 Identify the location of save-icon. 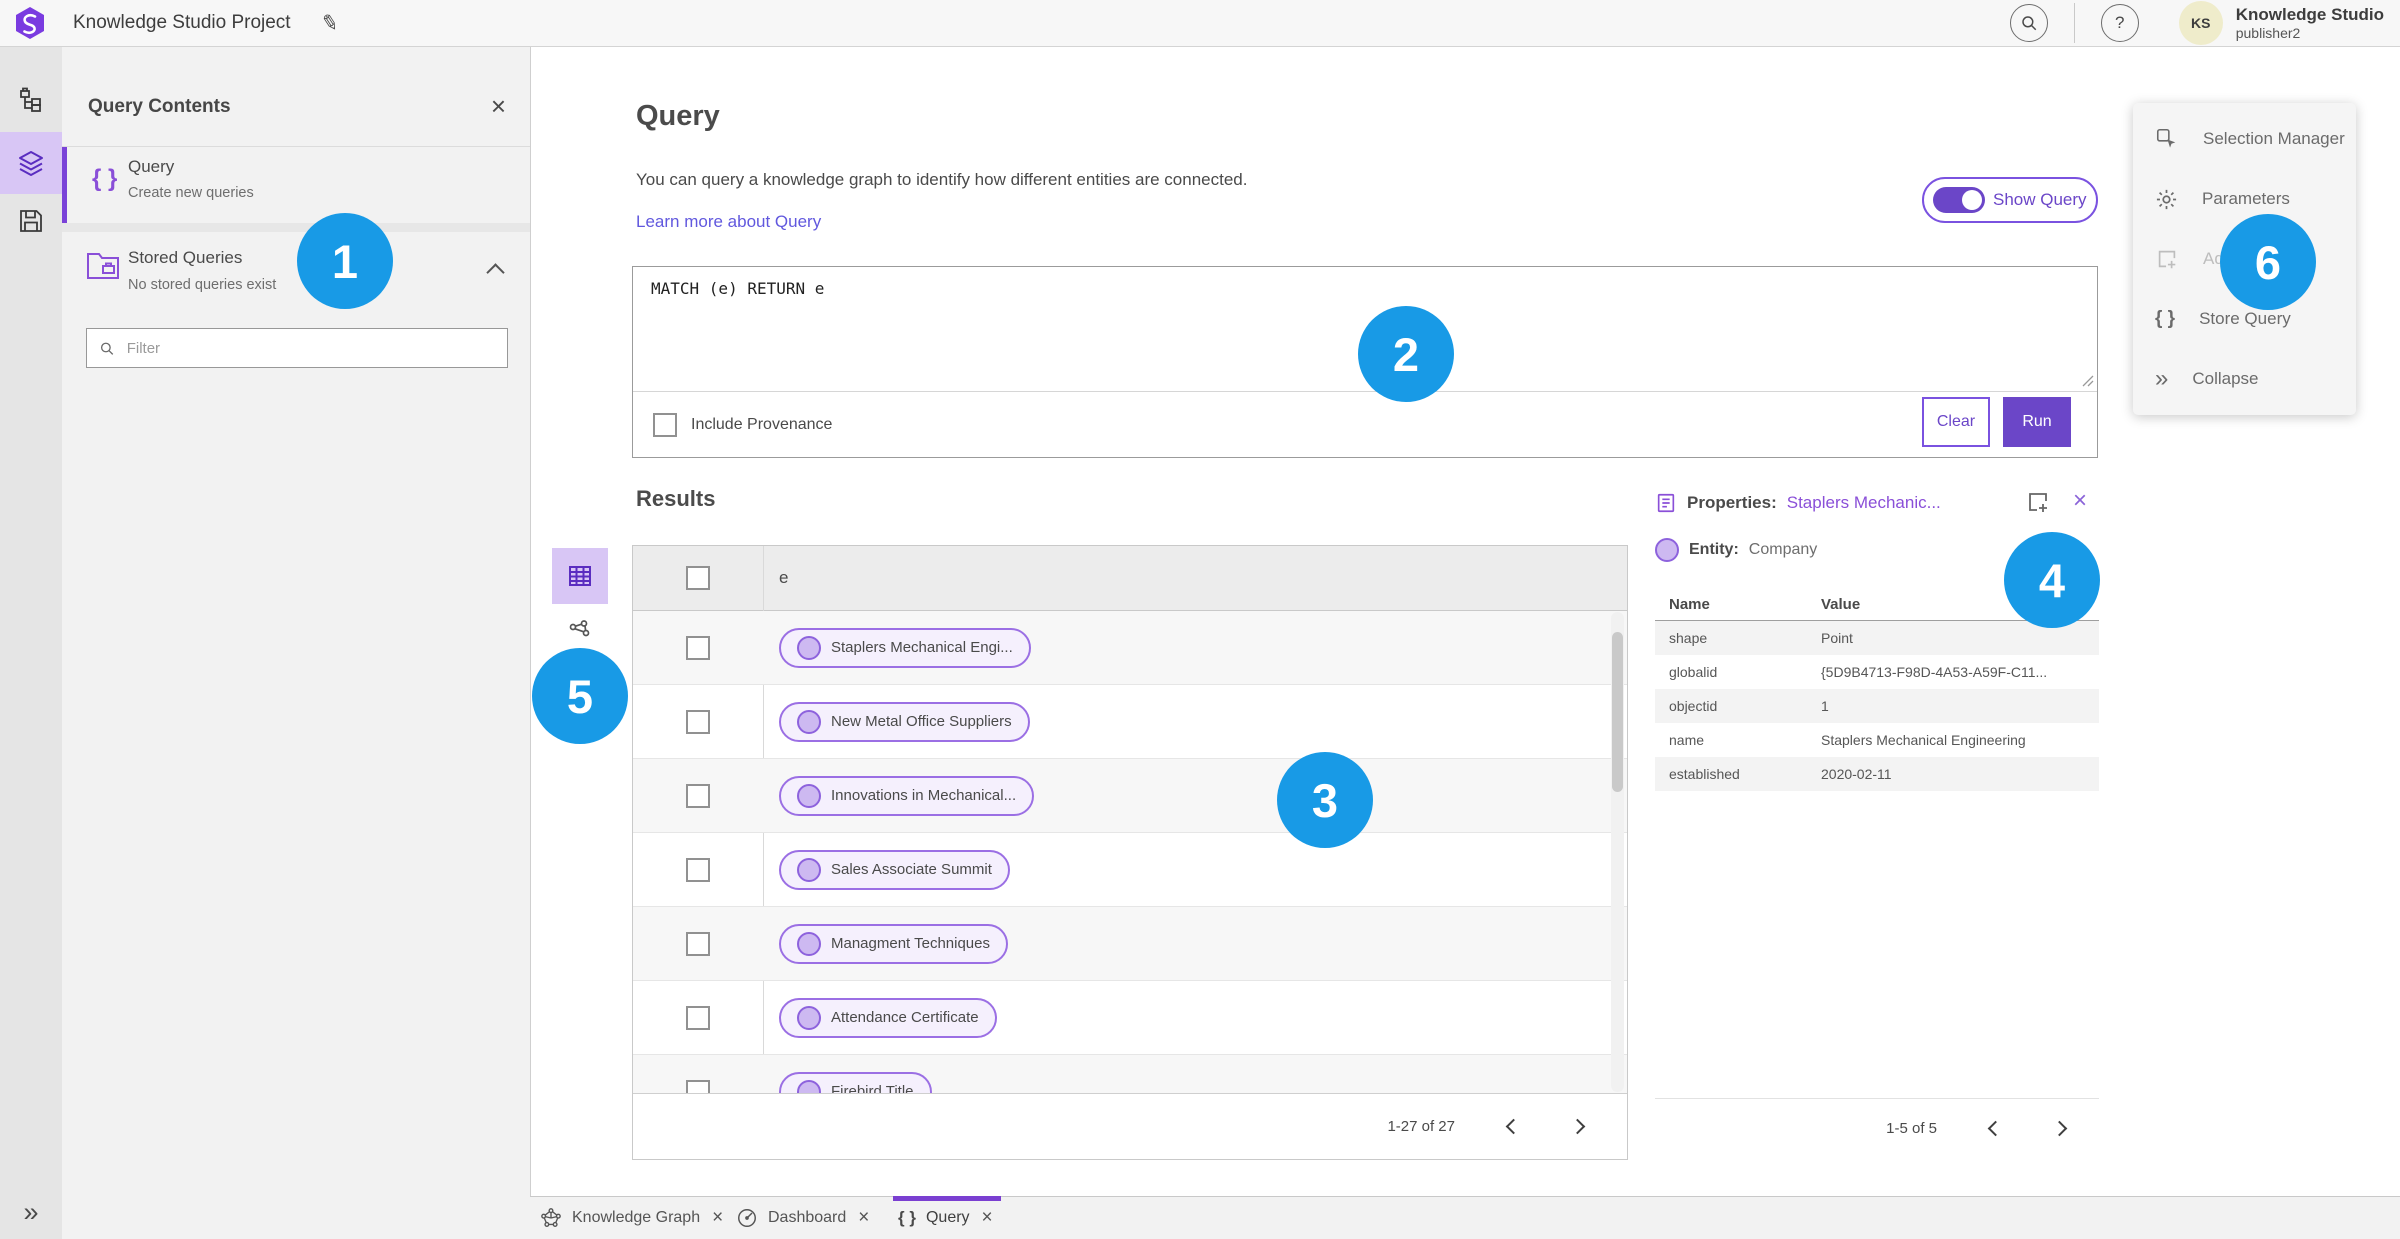
(31, 221).